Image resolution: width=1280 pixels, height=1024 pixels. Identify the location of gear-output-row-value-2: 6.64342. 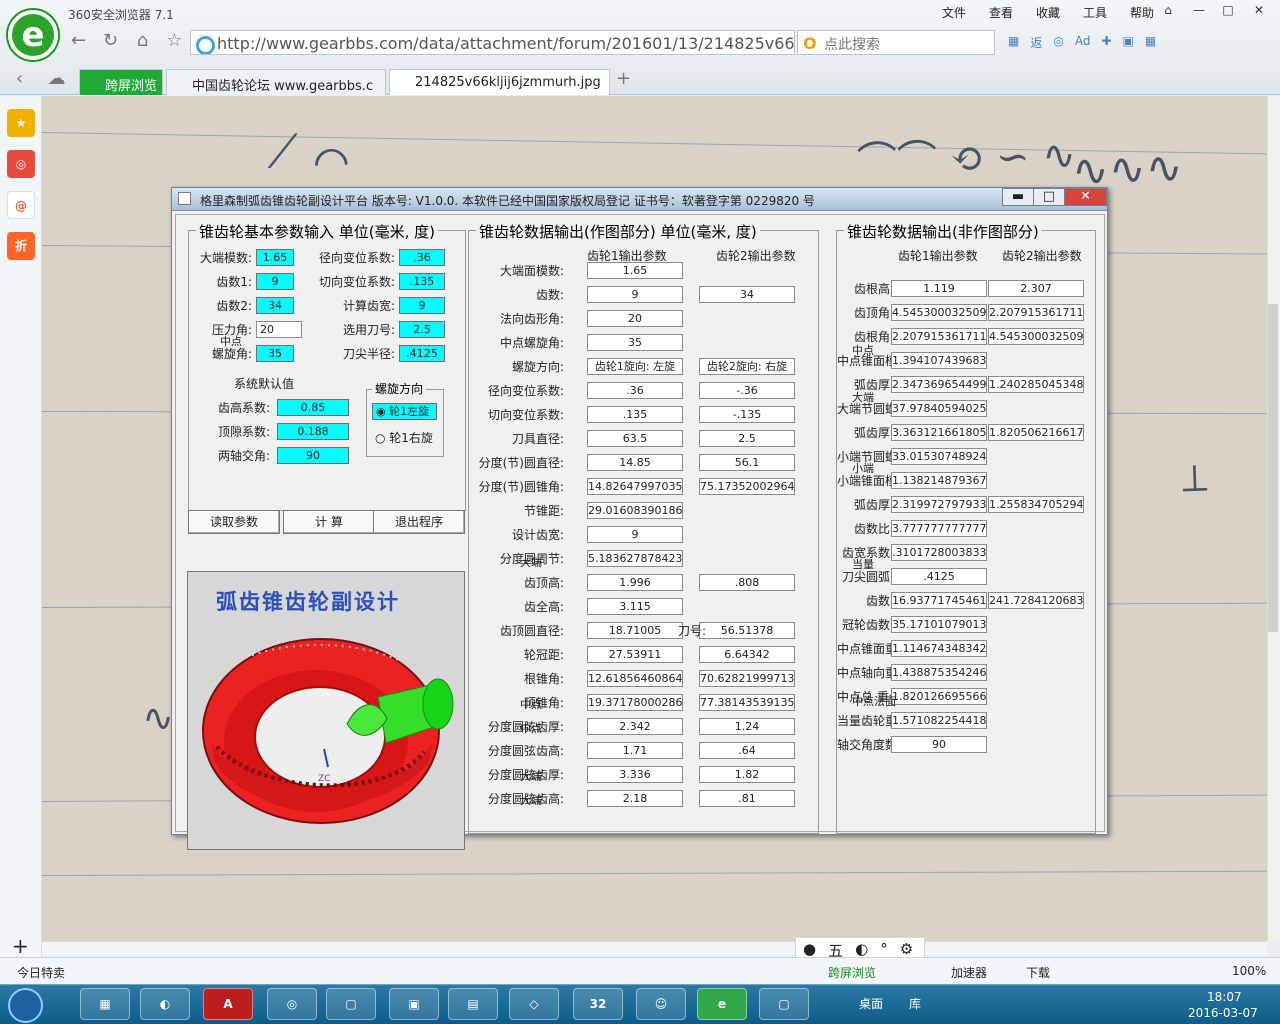
(747, 654).